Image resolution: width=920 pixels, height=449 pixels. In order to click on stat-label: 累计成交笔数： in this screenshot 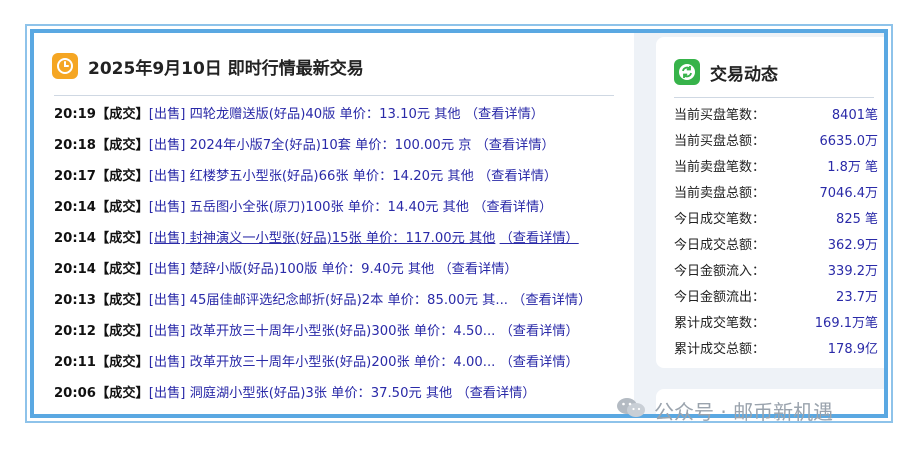, I will do `click(720, 323)`.